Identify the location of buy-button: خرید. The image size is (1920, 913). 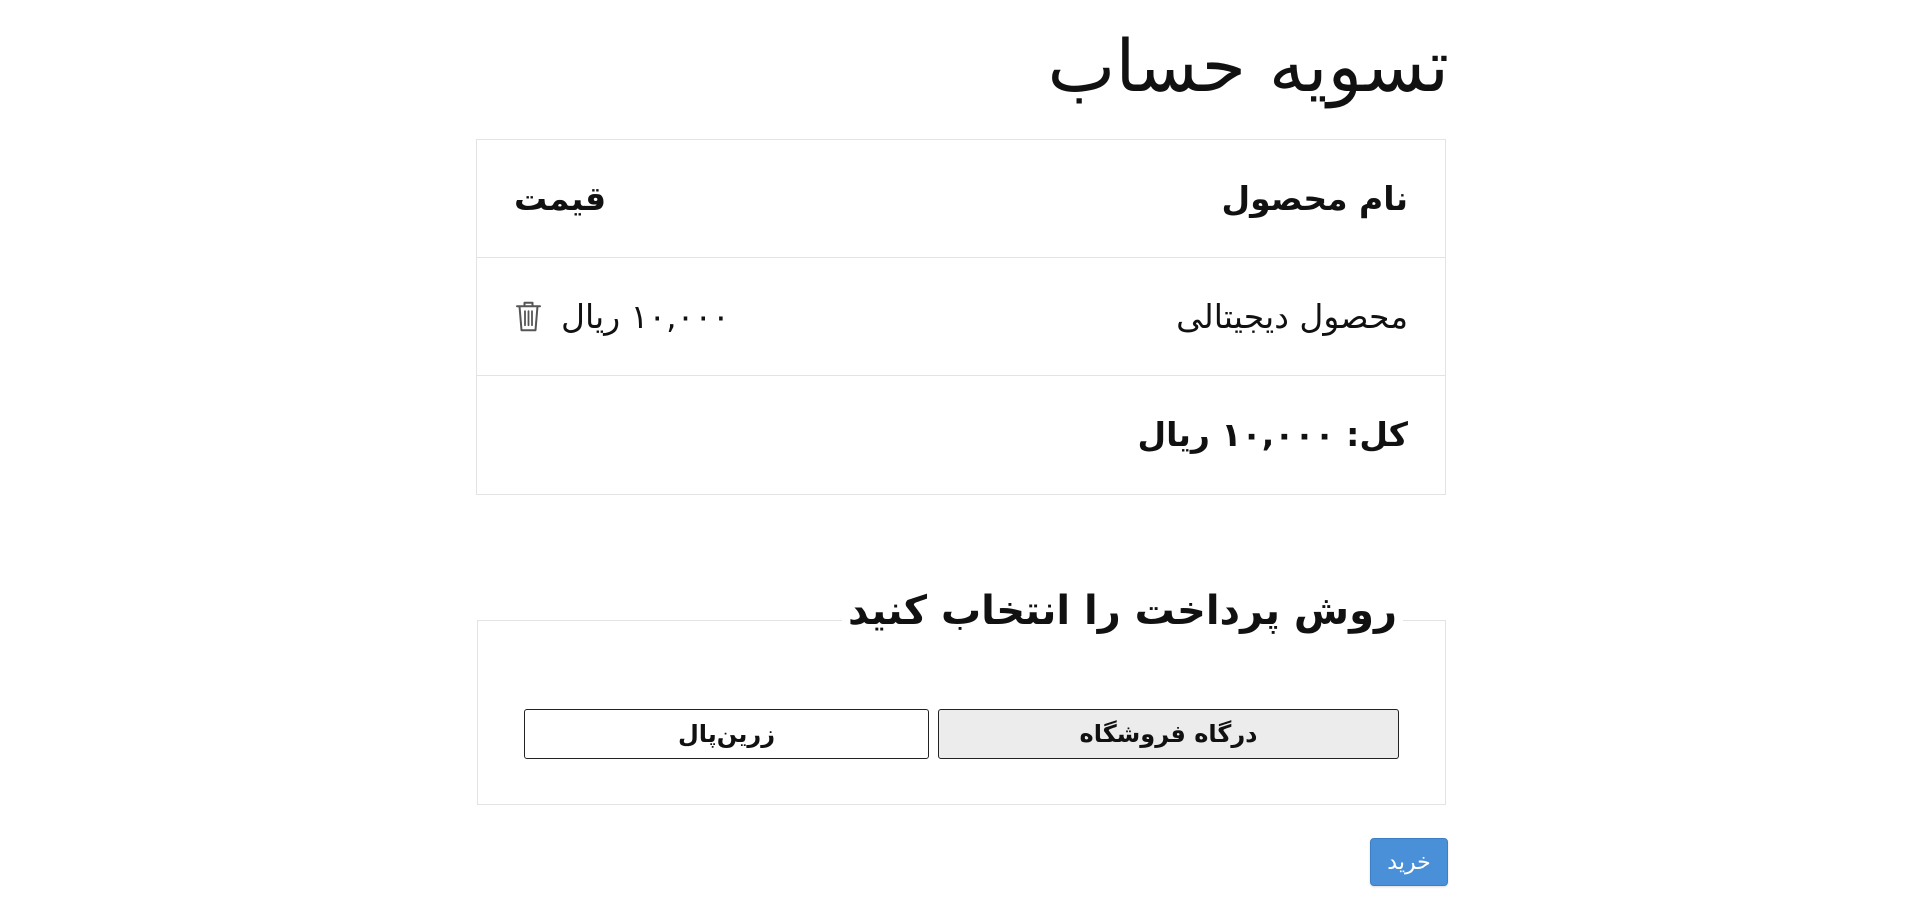
(1409, 862).